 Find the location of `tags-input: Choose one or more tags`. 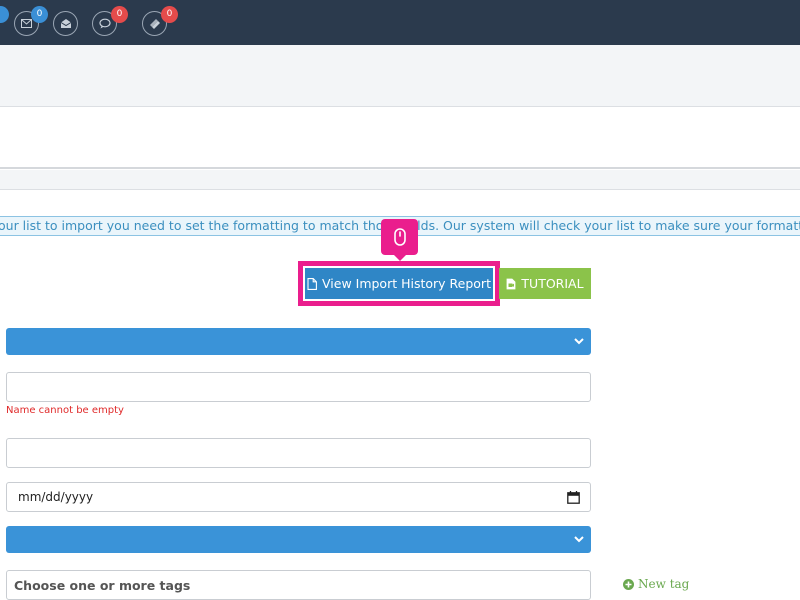

tags-input: Choose one or more tags is located at coordinates (298, 585).